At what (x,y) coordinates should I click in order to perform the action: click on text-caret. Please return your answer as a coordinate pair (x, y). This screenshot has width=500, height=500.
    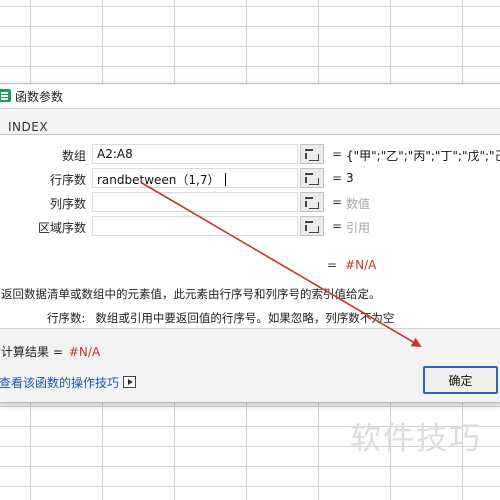
    Looking at the image, I should click on (225, 179).